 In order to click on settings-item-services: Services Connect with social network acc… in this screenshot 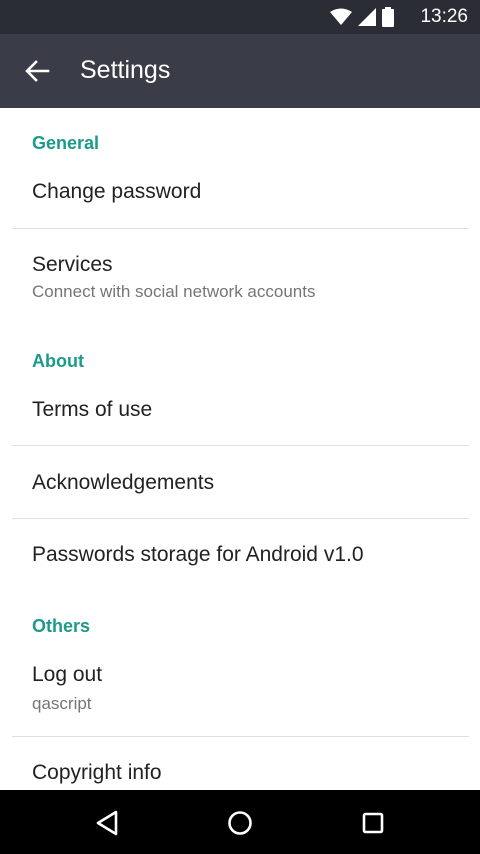, I will do `click(240, 274)`.